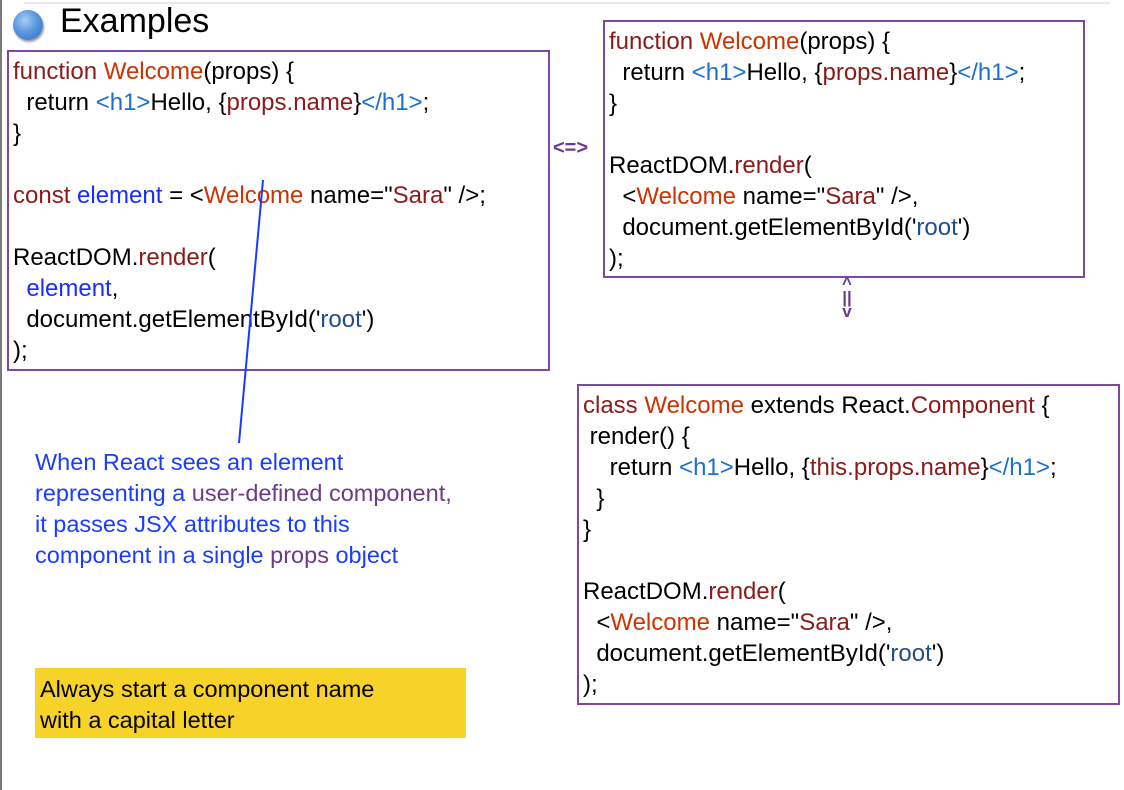  I want to click on note-line: component in a single props object, so click(243, 555).